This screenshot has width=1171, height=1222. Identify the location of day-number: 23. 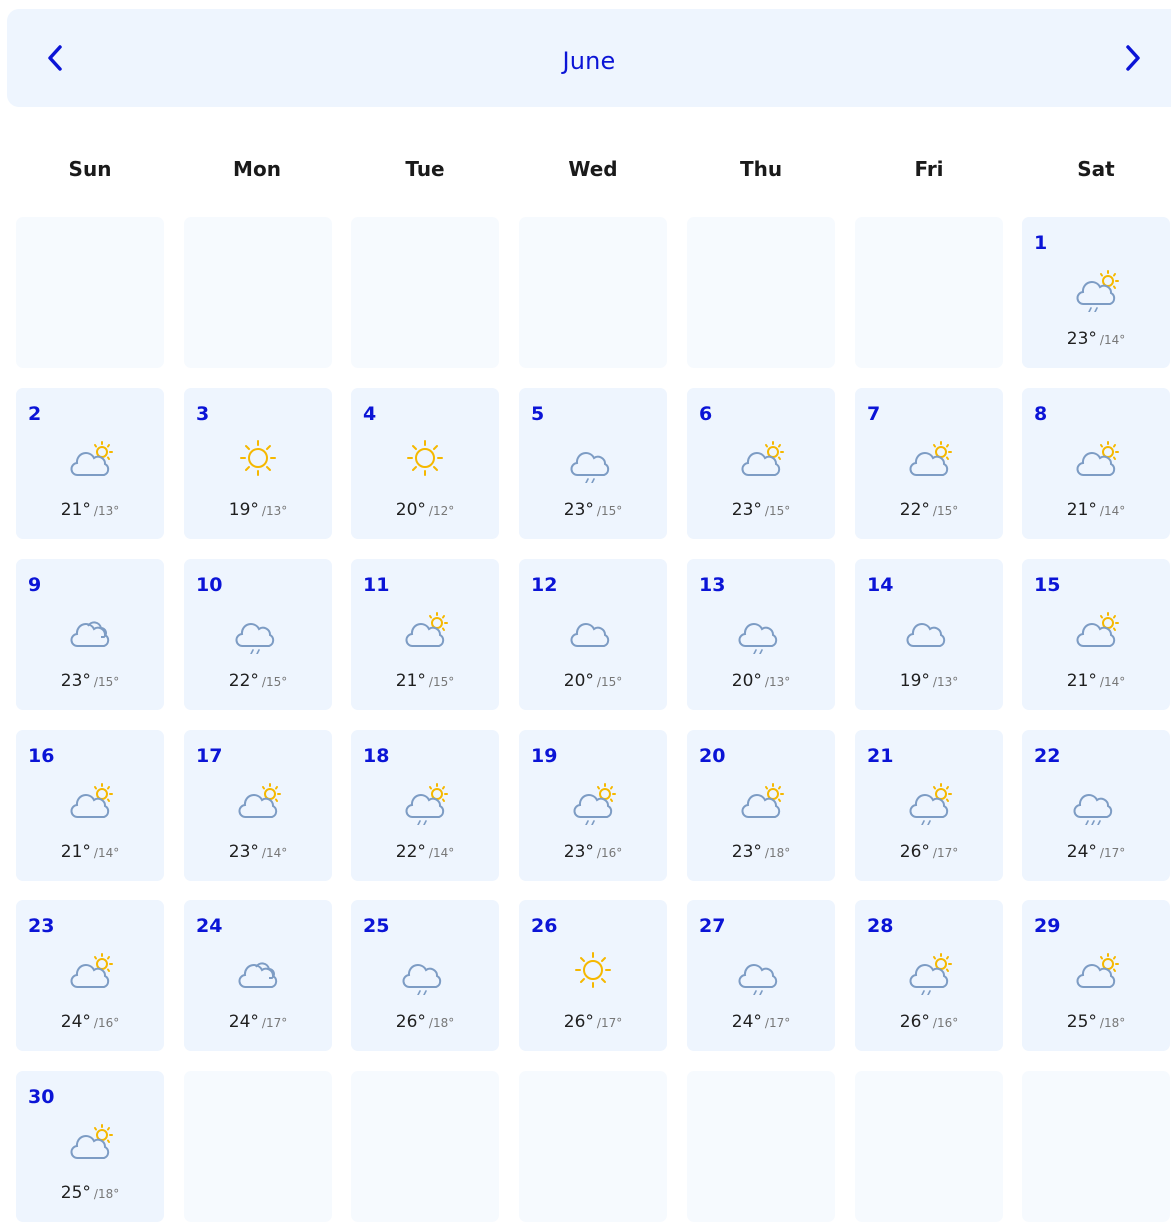
(41, 926).